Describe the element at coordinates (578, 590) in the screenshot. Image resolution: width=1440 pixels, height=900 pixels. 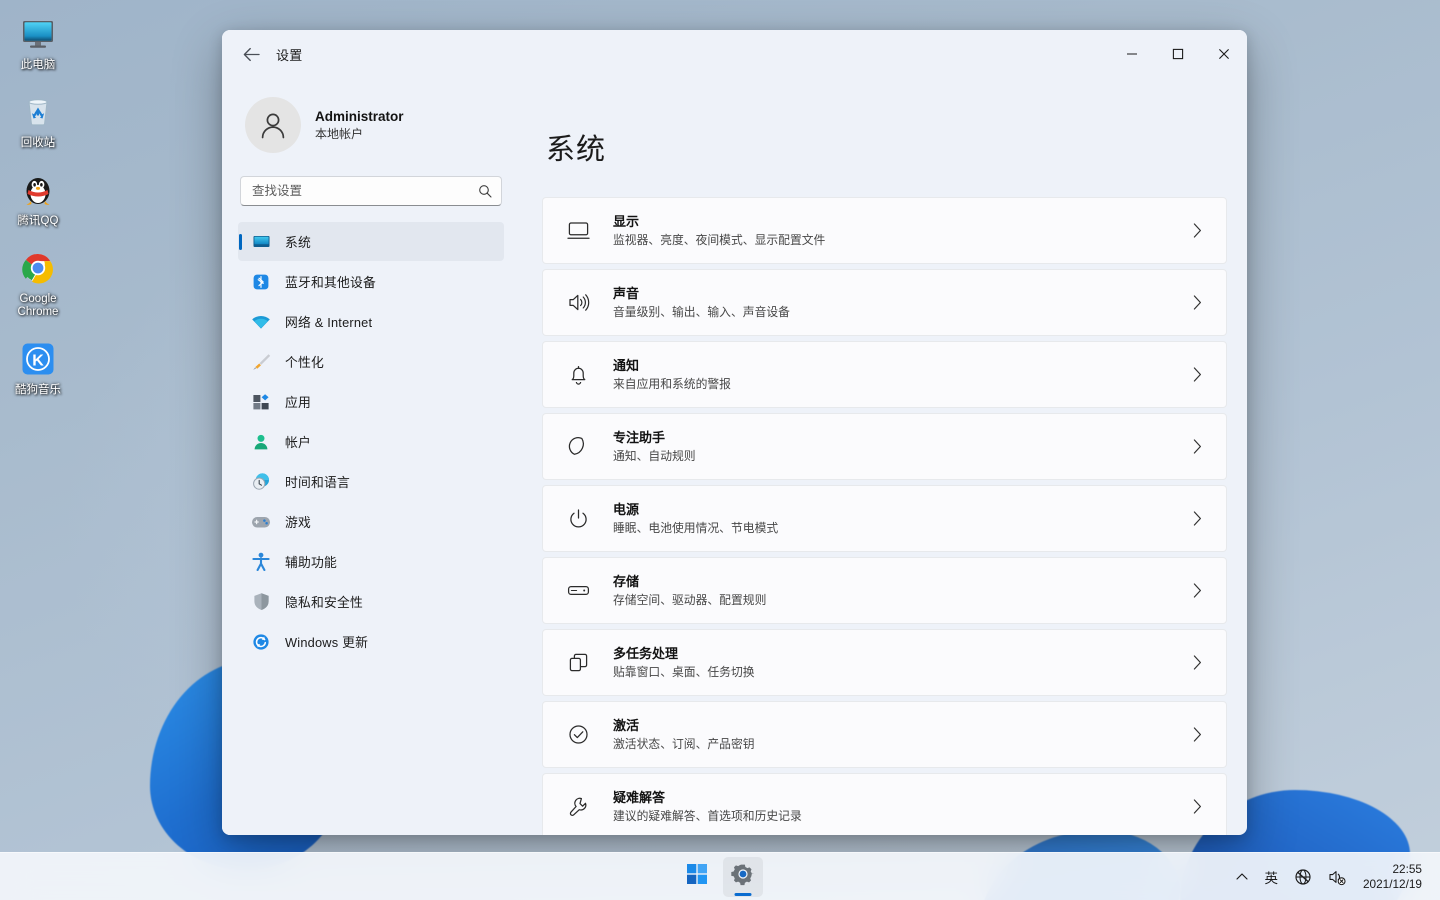
I see `storage-drive-icon` at that location.